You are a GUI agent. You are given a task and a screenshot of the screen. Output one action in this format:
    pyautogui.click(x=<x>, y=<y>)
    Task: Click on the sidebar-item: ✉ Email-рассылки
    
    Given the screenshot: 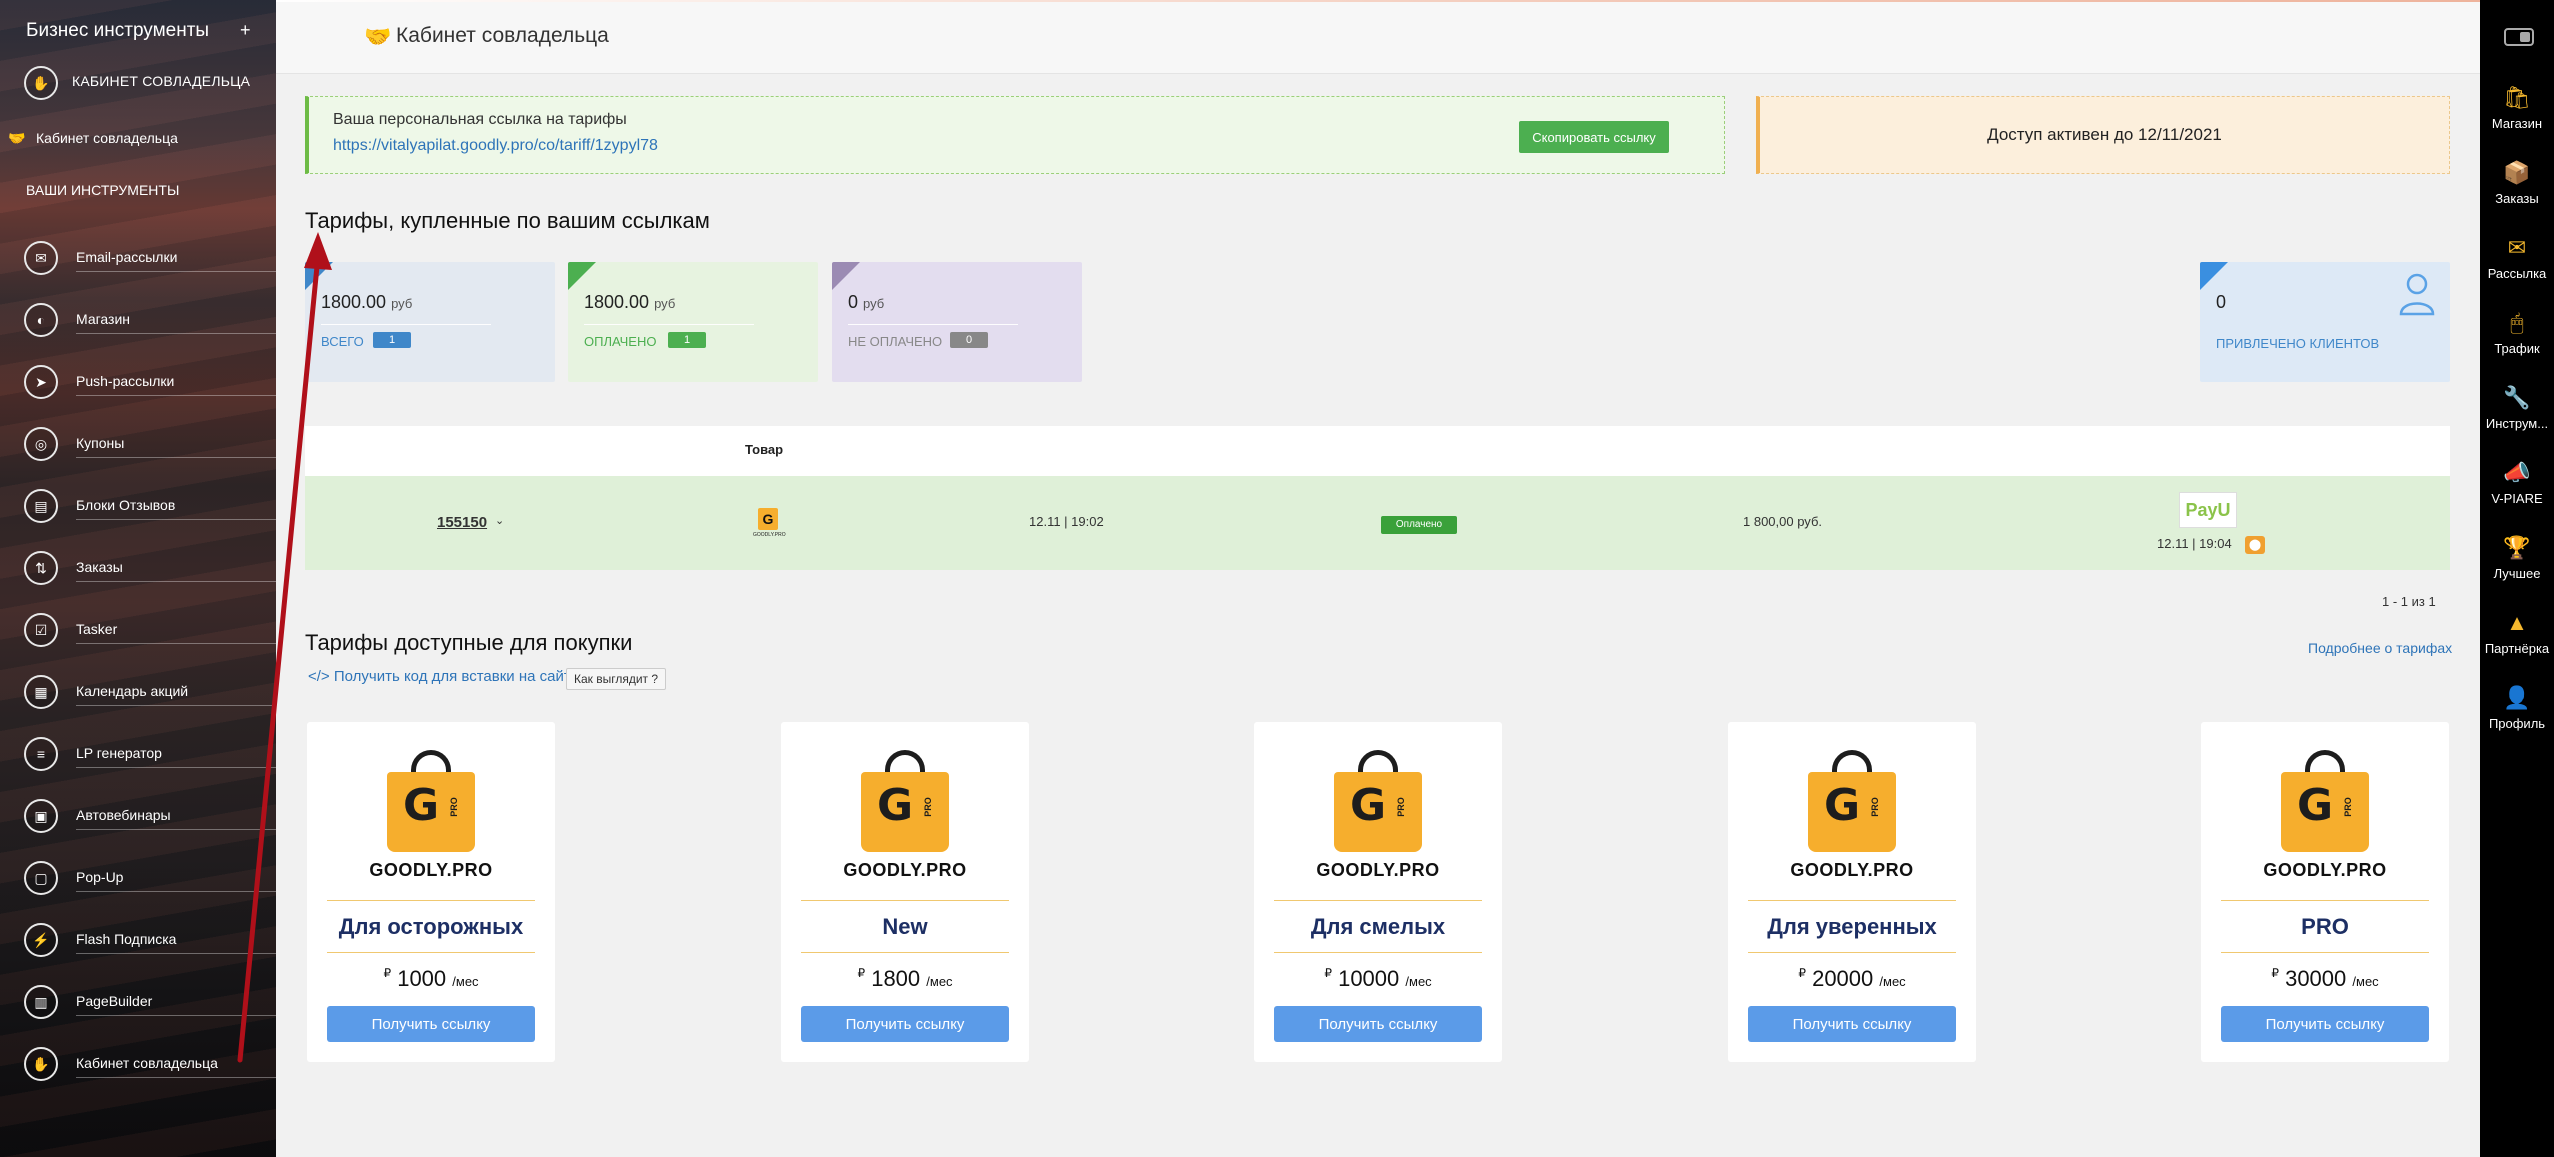 What is the action you would take?
    pyautogui.click(x=138, y=266)
    